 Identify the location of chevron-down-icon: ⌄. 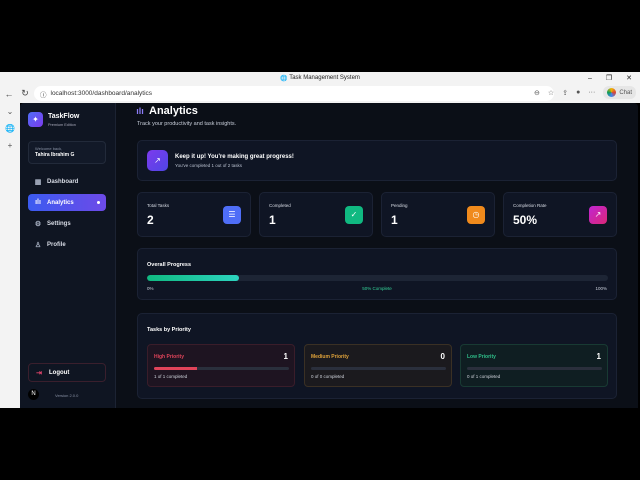
(10, 111).